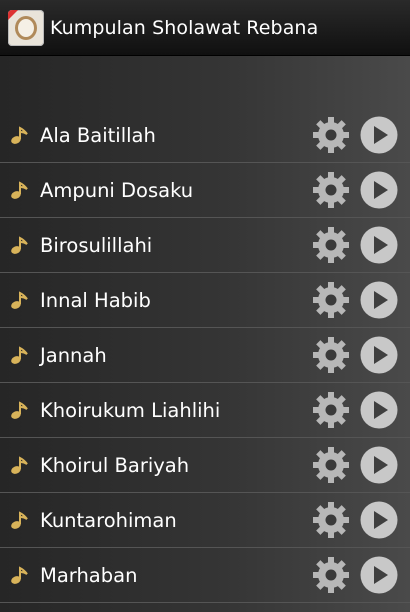 Image resolution: width=410 pixels, height=612 pixels. I want to click on song-title: Kuntarohiman, so click(108, 520).